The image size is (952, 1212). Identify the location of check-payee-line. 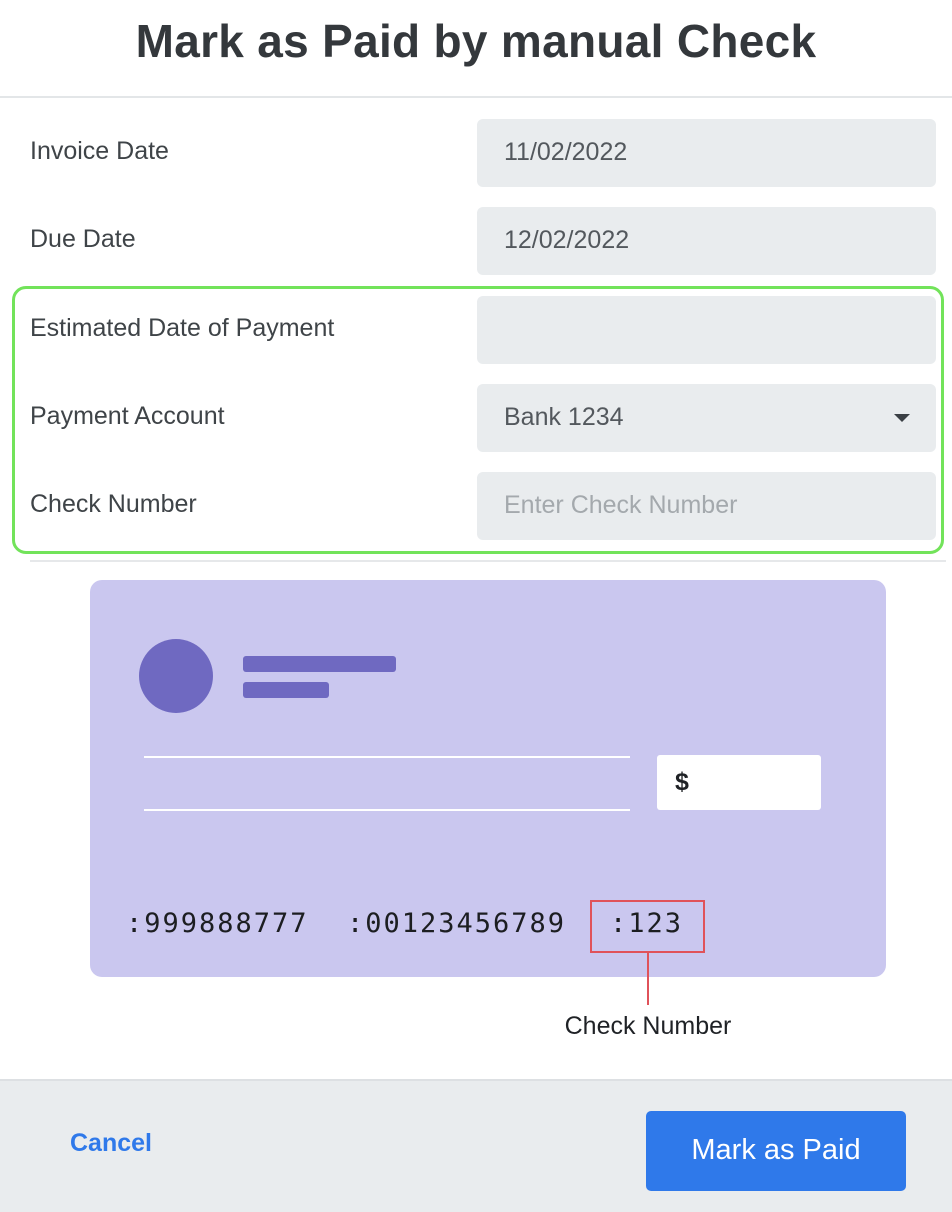
(387, 757).